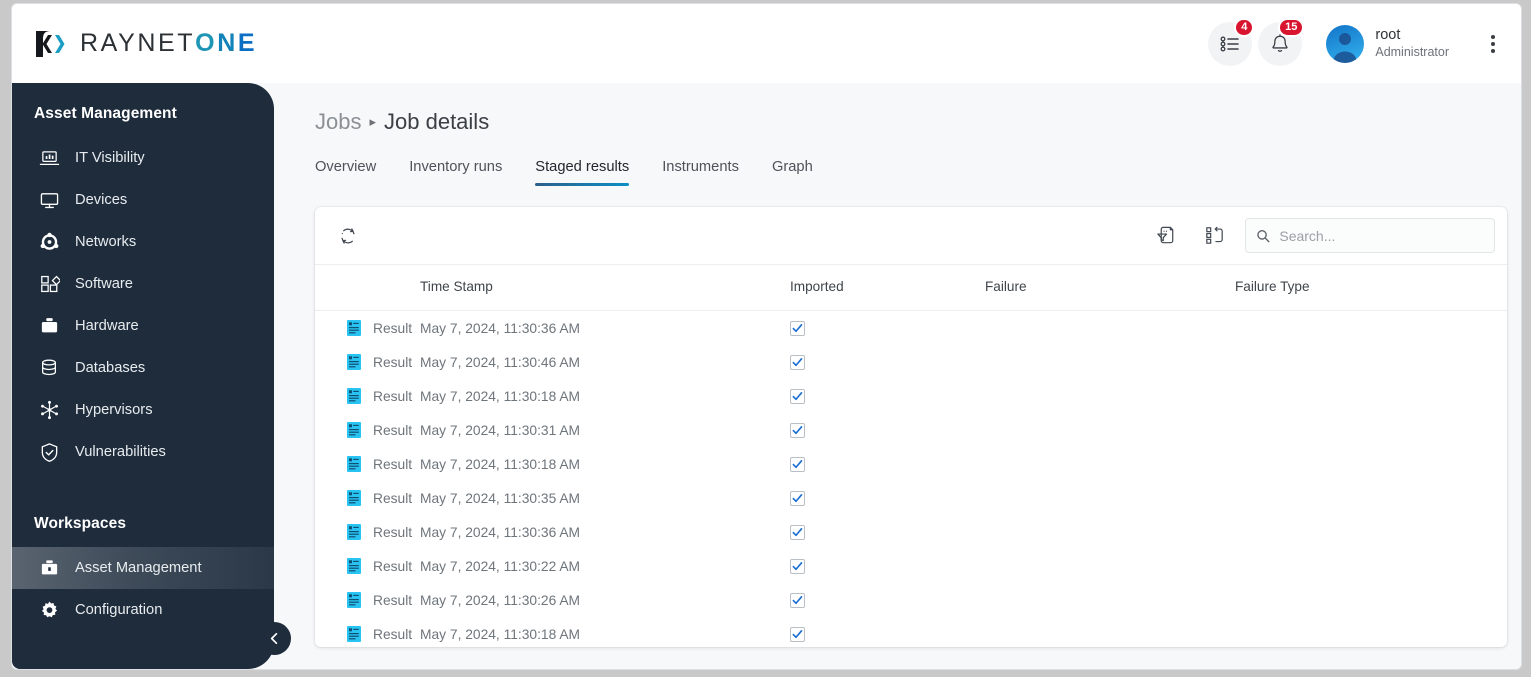  What do you see at coordinates (106, 242) in the screenshot?
I see `sidebar-item-label: Networks` at bounding box center [106, 242].